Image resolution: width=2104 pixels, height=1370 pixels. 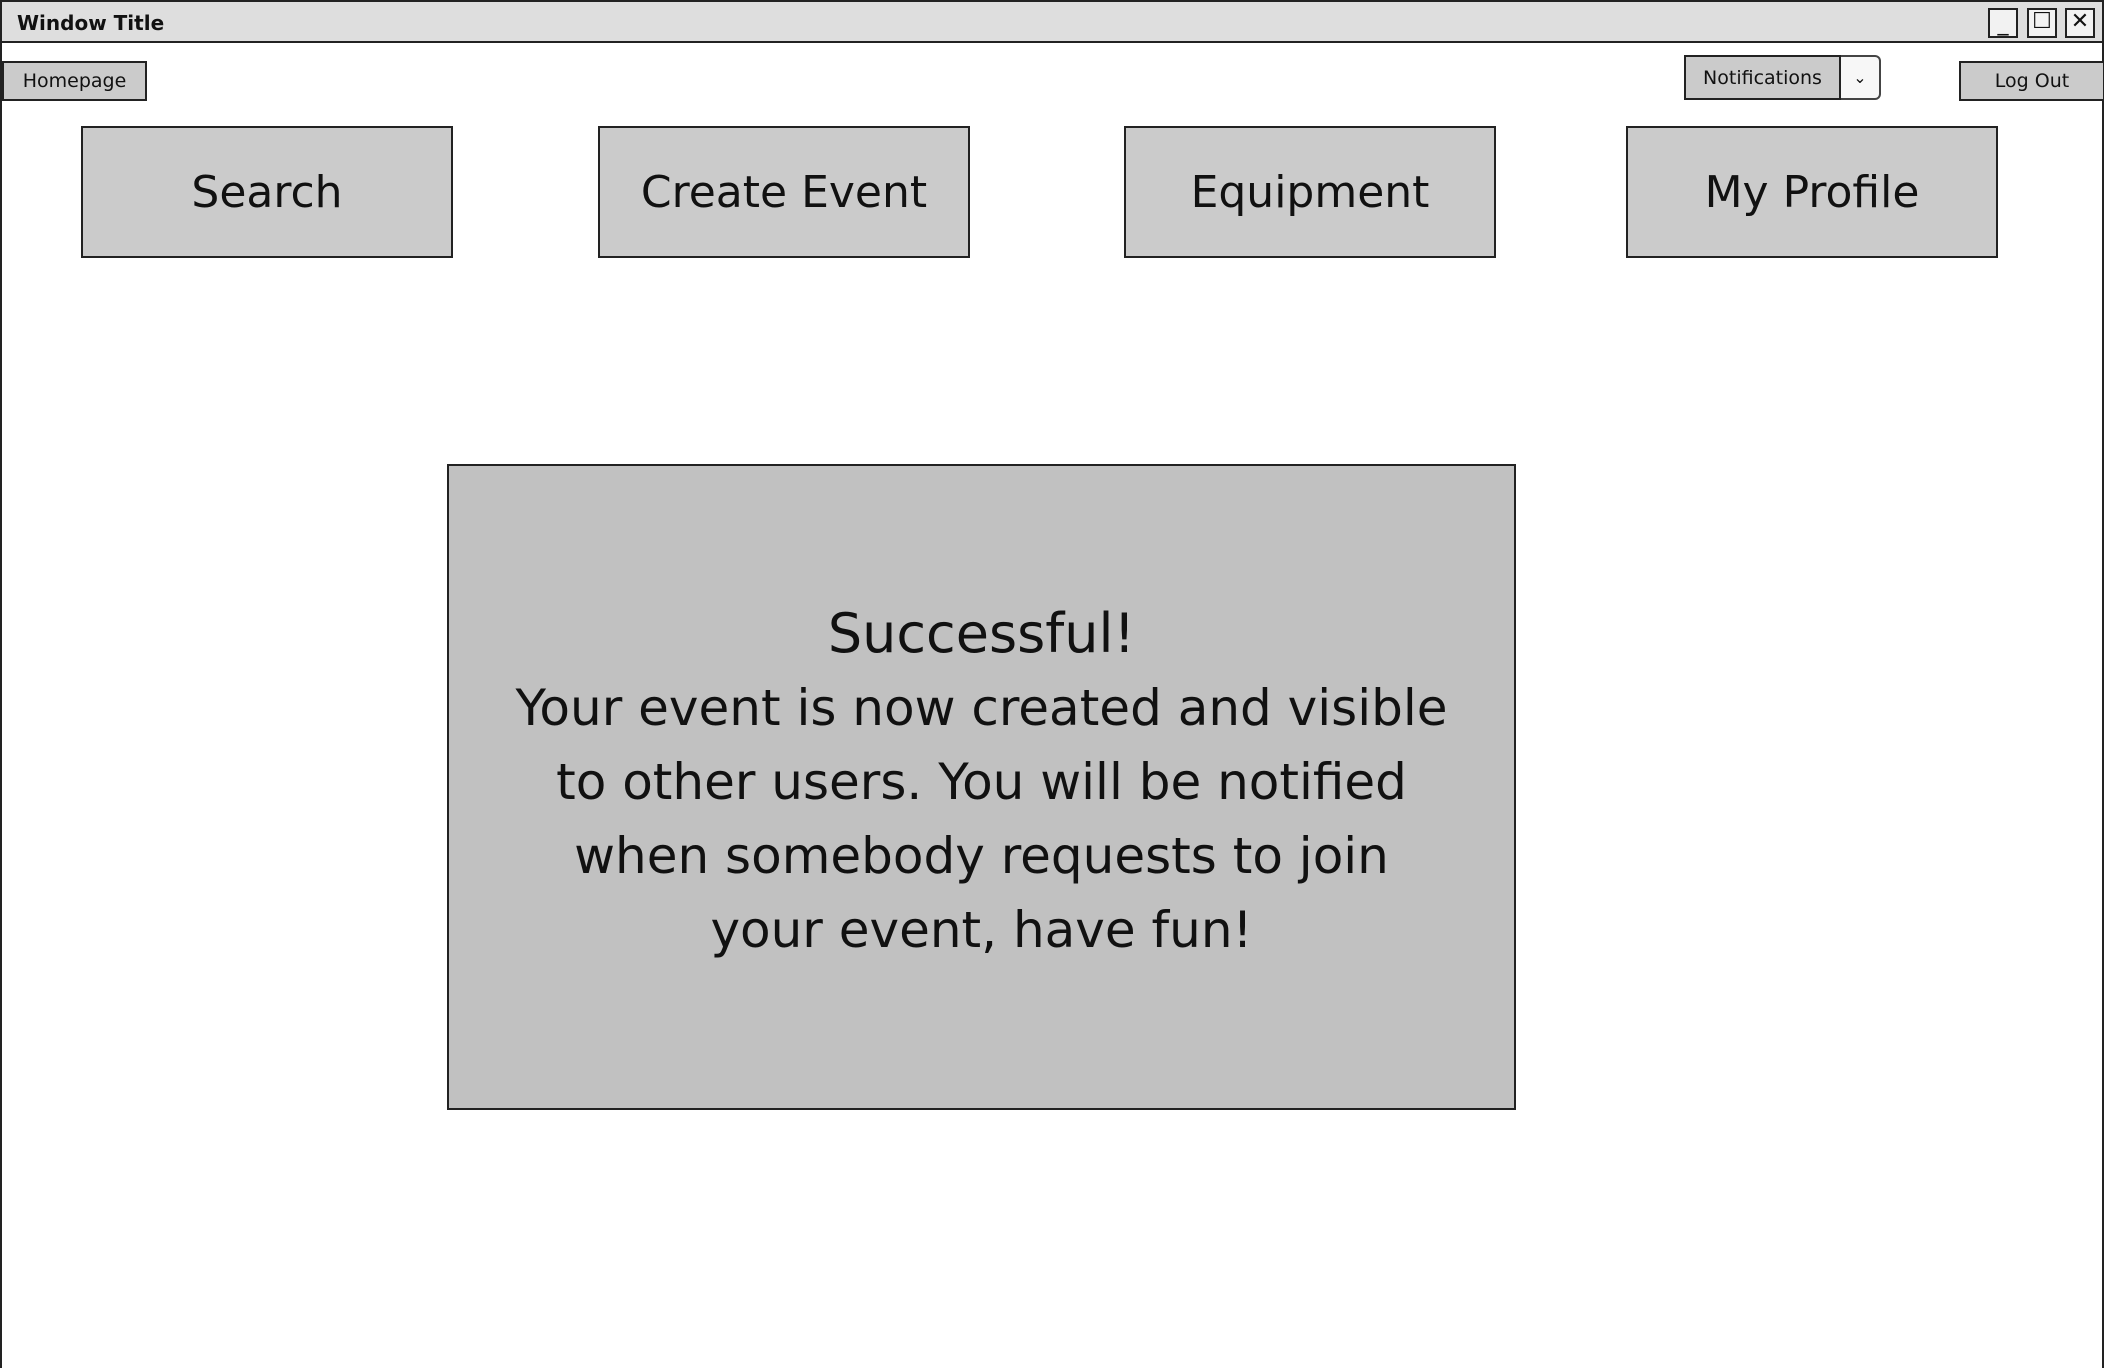 I want to click on minimize-icon: _, so click(x=2003, y=23).